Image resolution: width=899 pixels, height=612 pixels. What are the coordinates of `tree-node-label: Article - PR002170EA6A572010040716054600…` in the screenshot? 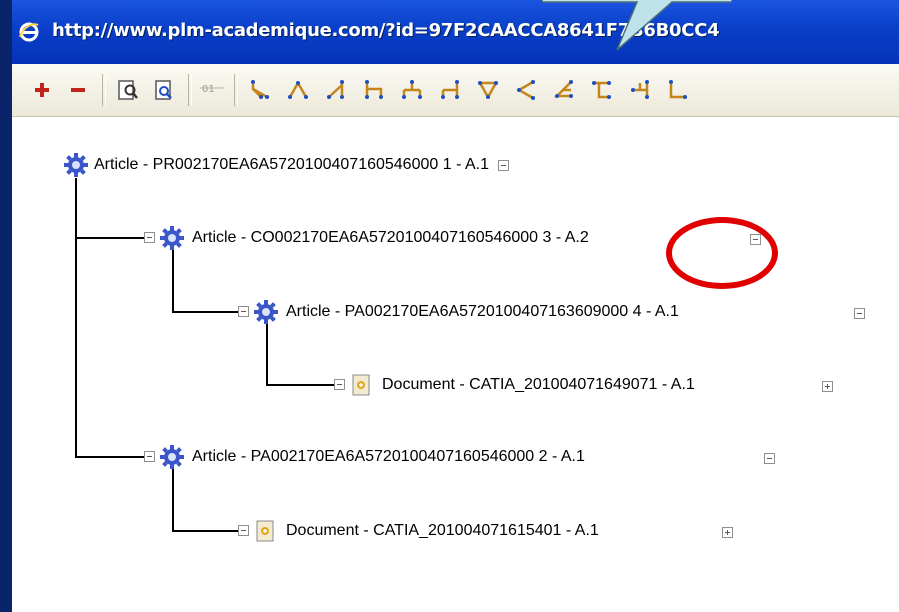 It's located at (291, 165).